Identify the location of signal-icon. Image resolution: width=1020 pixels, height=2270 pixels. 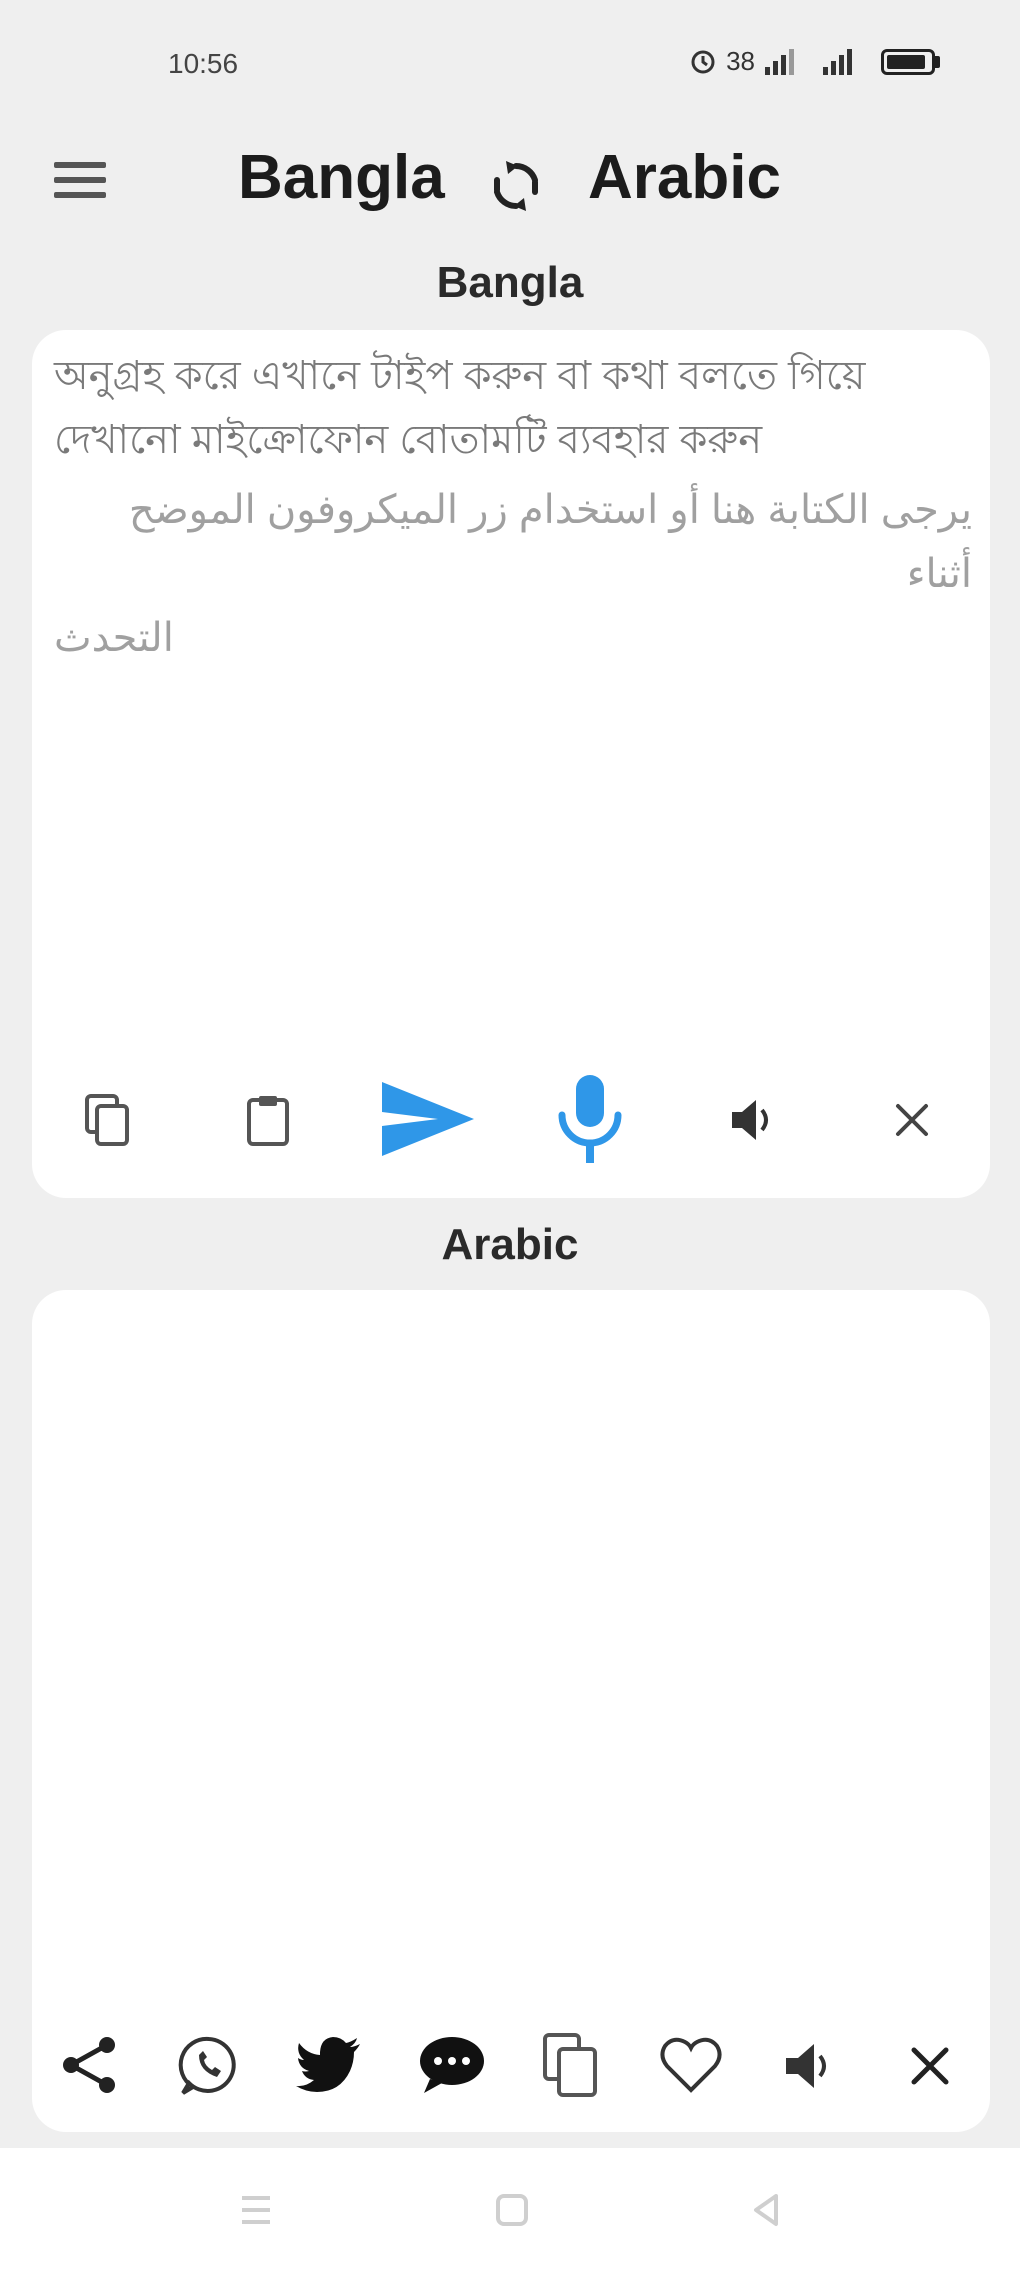
(779, 61).